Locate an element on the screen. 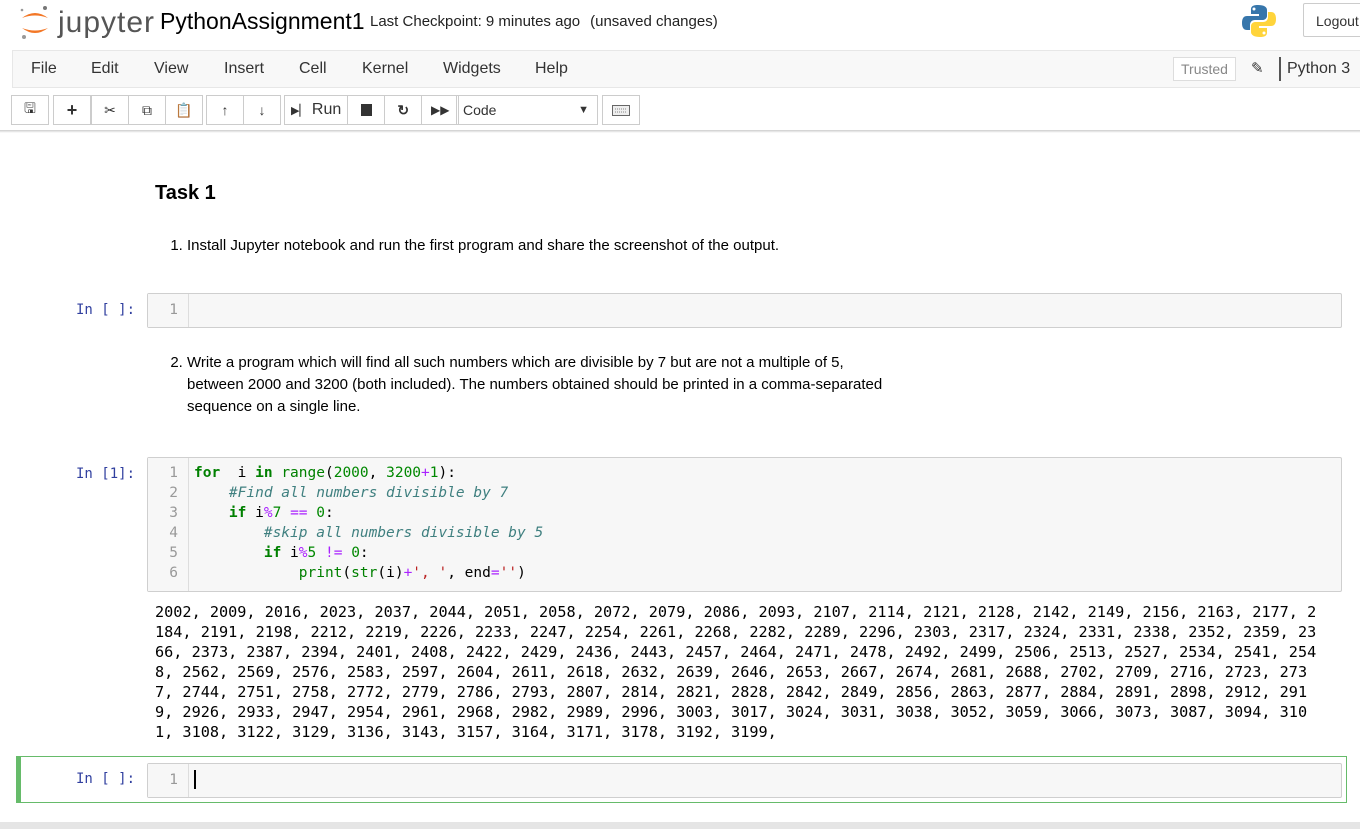  run-button: ▶▏ Run is located at coordinates (316, 110).